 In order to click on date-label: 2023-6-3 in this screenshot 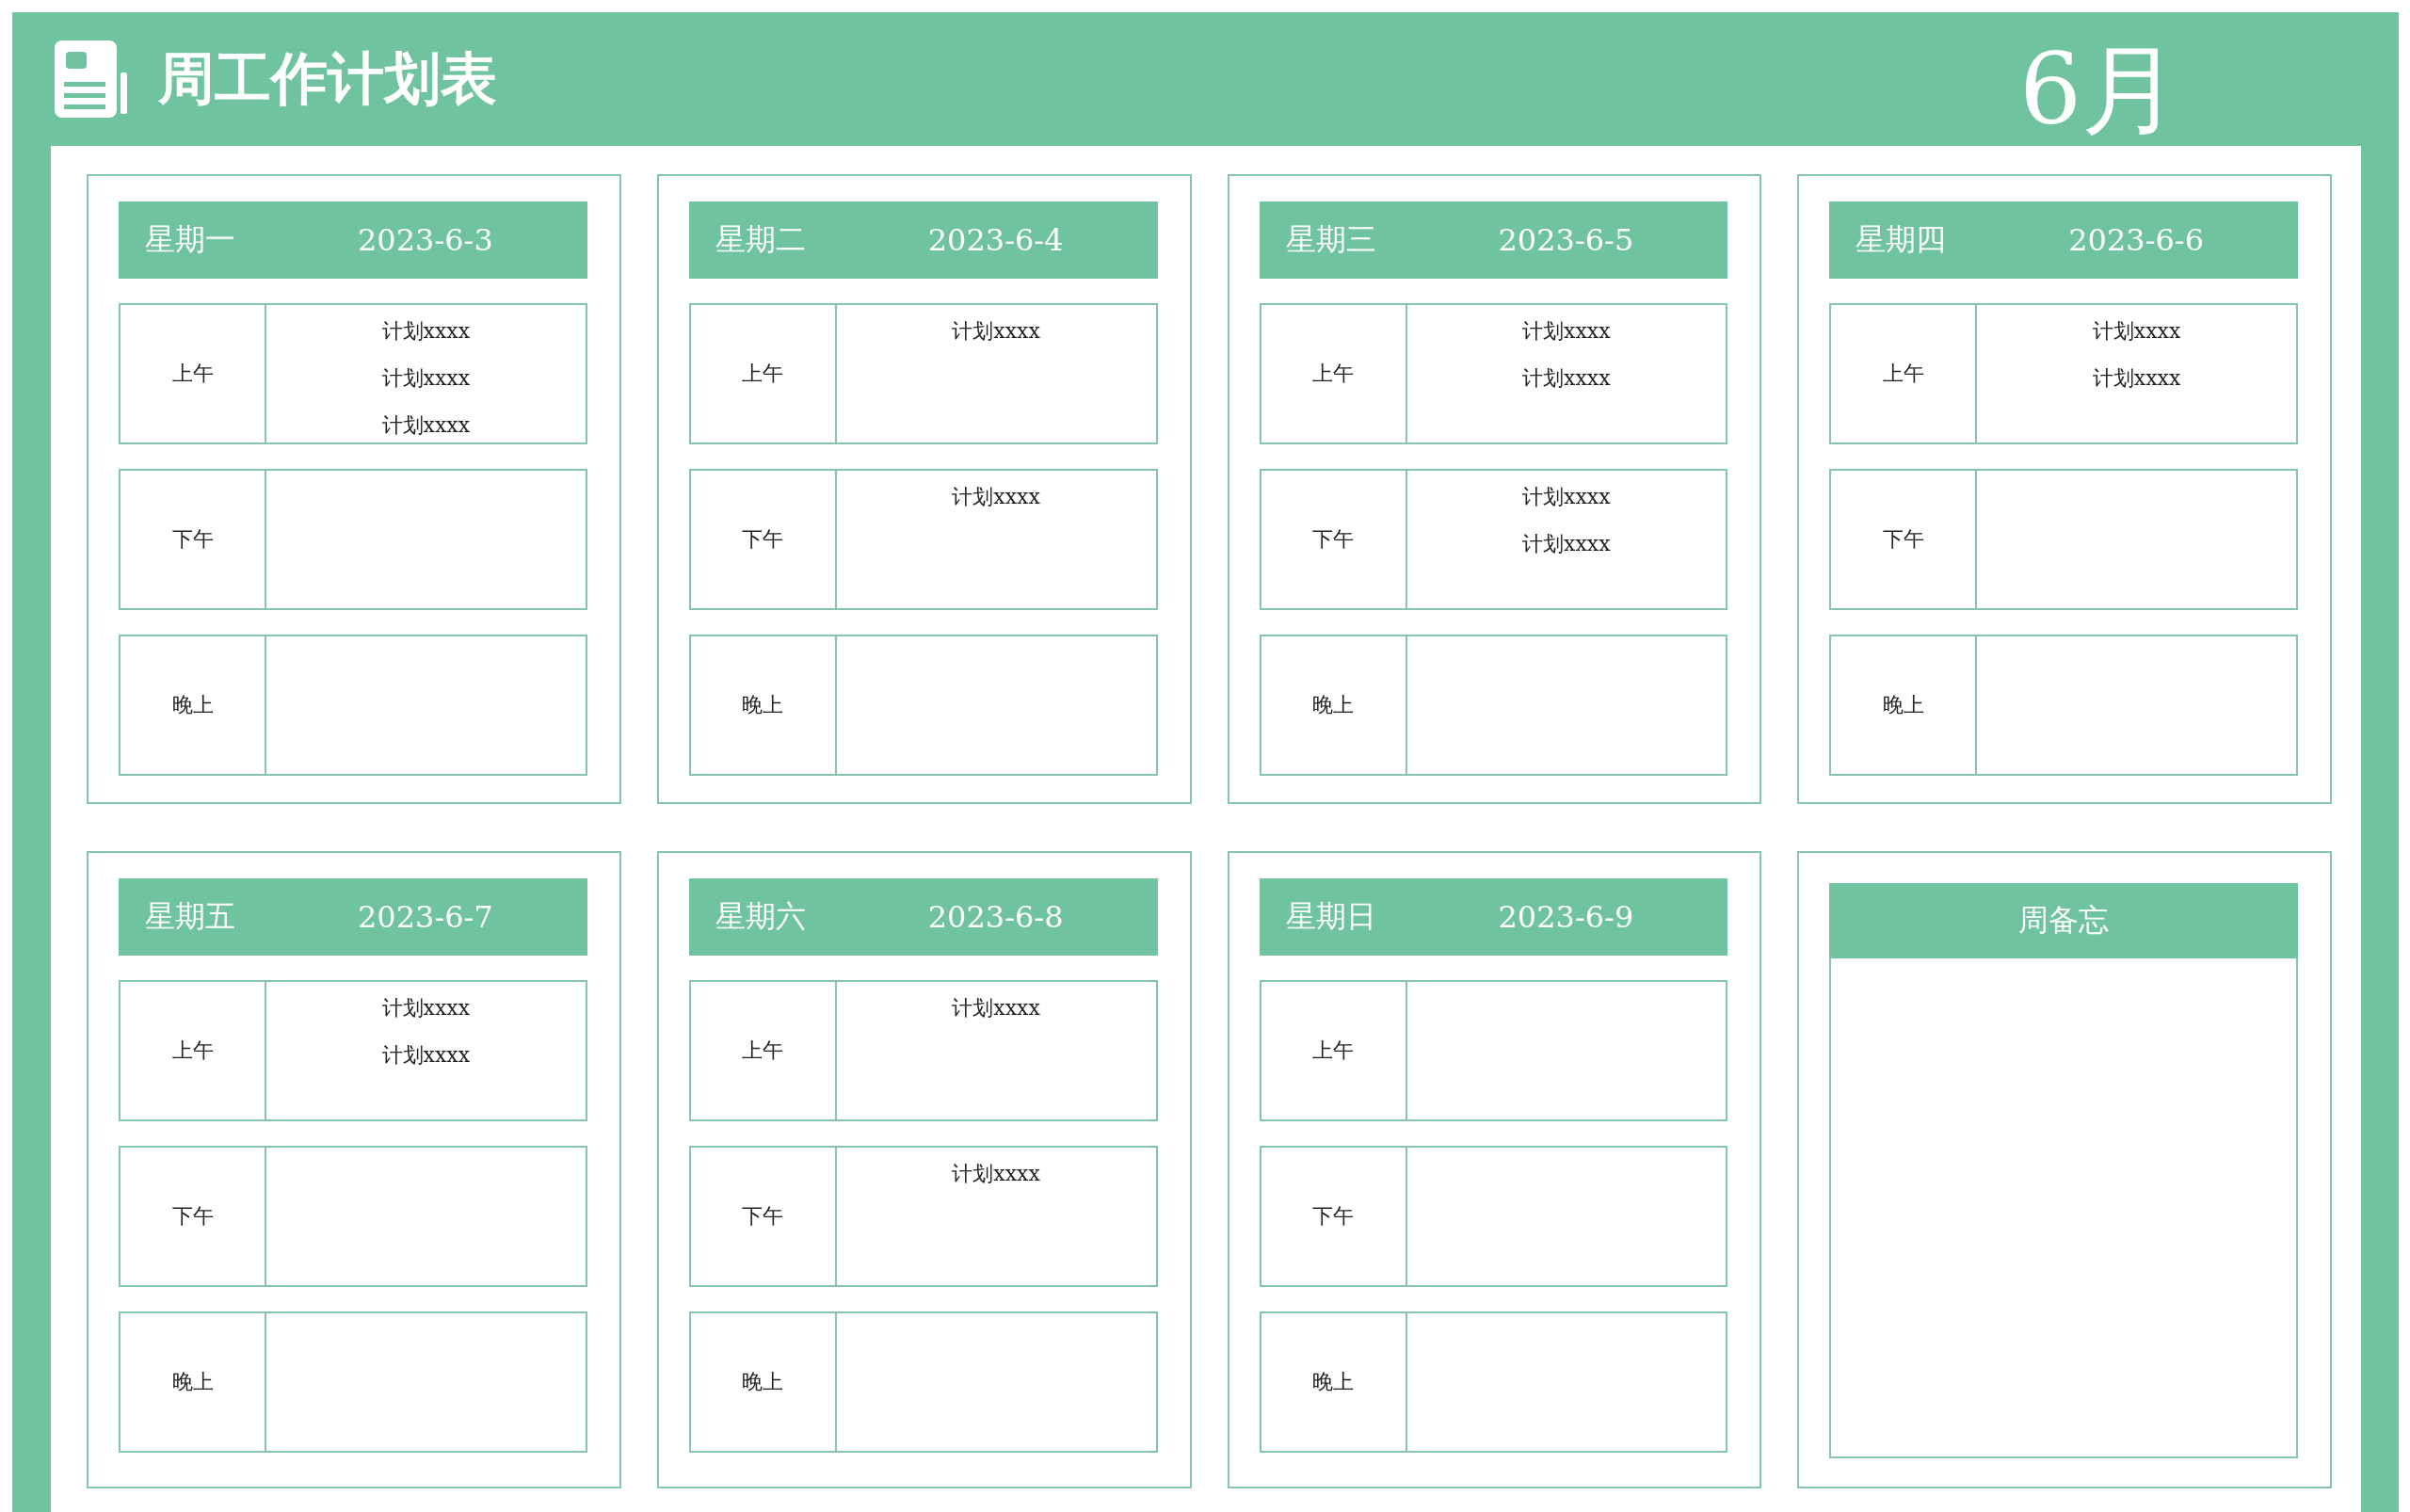, I will do `click(425, 240)`.